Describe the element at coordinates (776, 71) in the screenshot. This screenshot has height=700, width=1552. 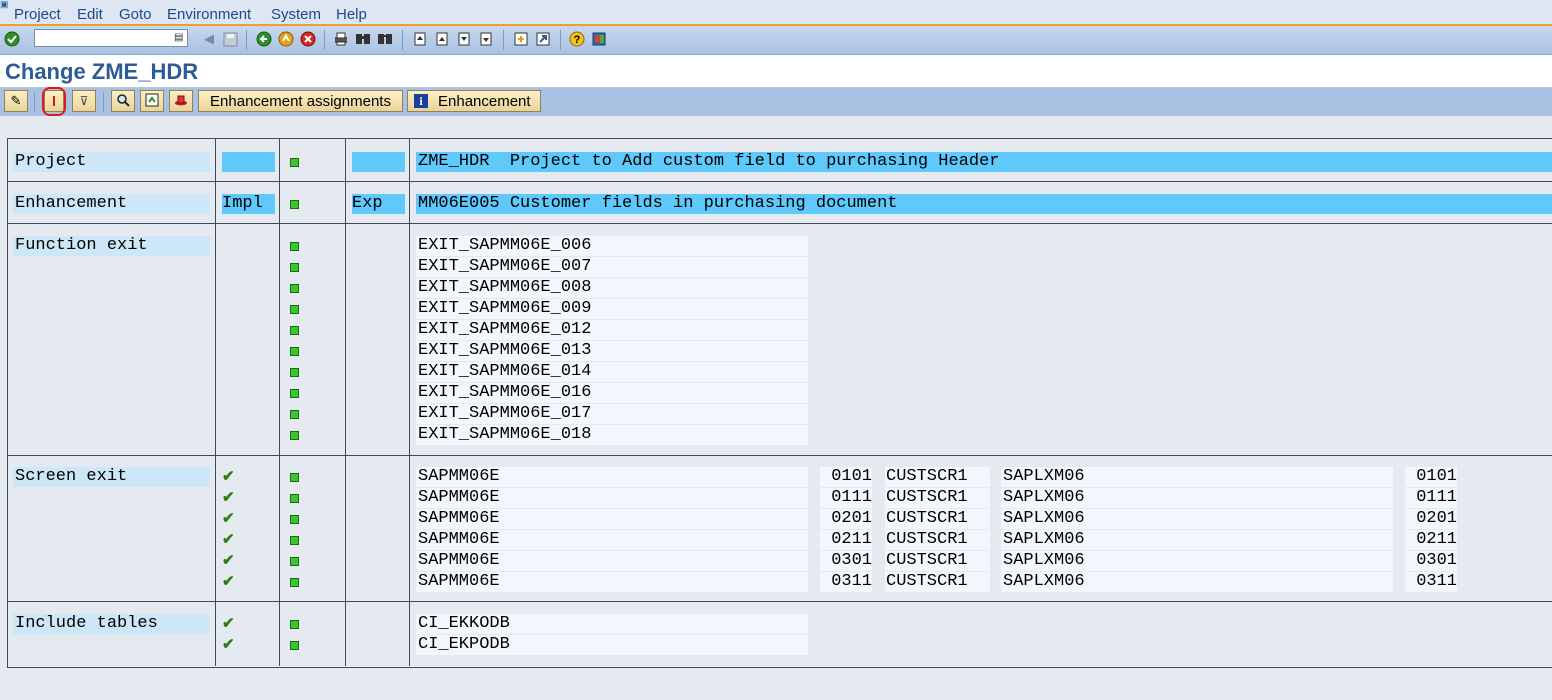
I see `title-bar` at that location.